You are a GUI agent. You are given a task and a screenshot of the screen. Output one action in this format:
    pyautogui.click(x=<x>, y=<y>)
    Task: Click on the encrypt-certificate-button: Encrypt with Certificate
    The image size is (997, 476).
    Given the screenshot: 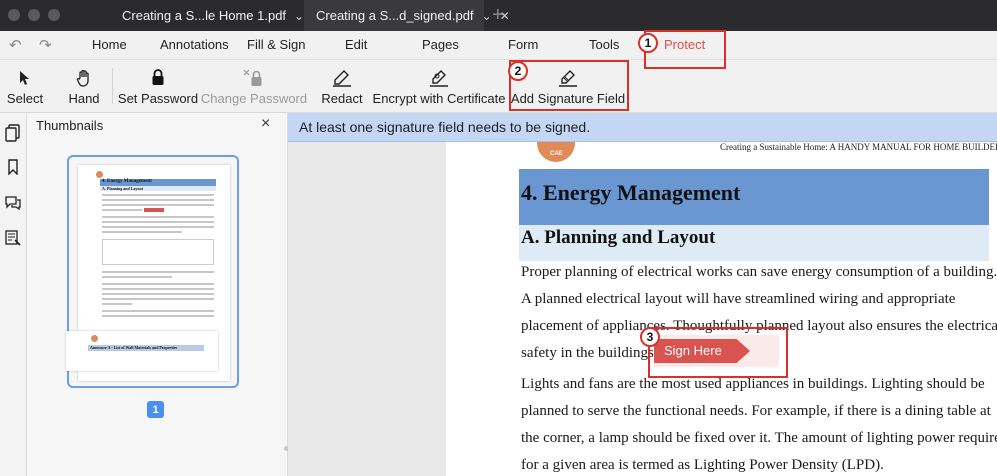 What is the action you would take?
    pyautogui.click(x=439, y=86)
    